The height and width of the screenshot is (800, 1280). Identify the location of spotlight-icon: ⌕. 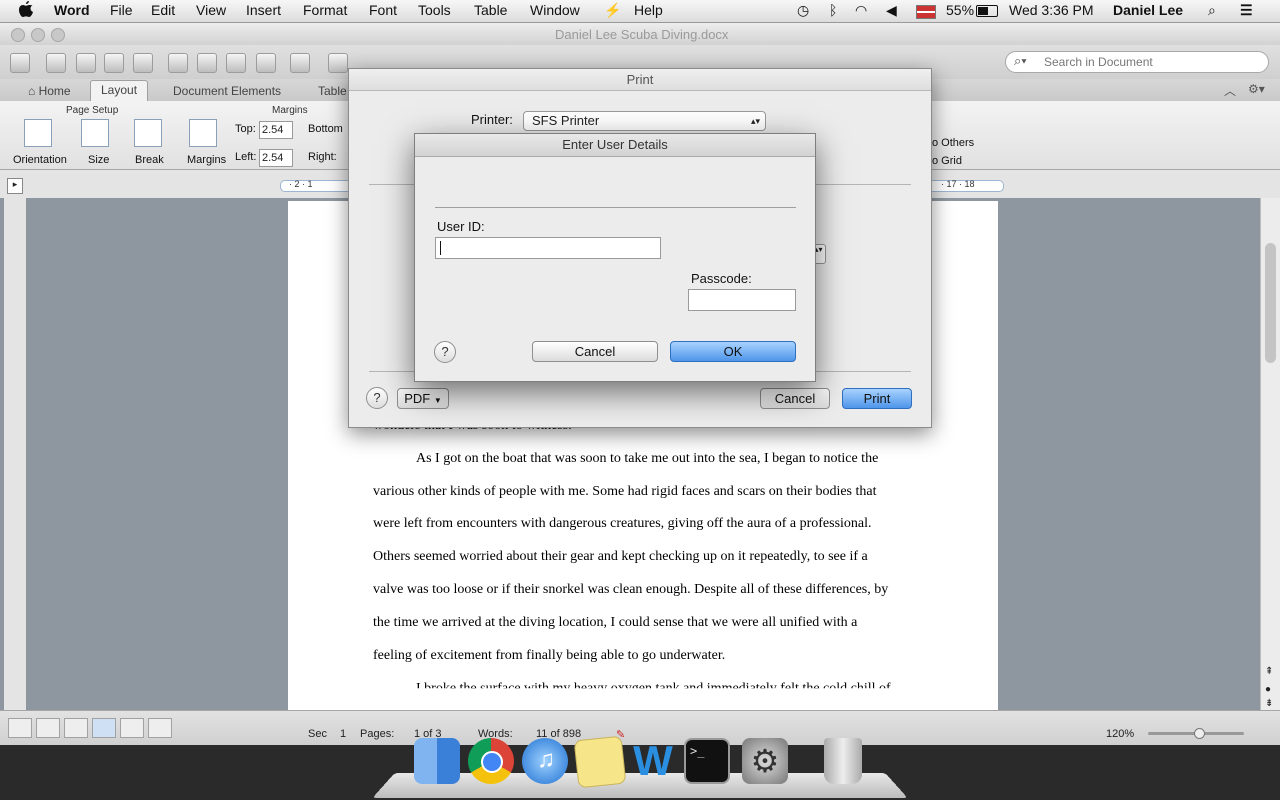
(1212, 10).